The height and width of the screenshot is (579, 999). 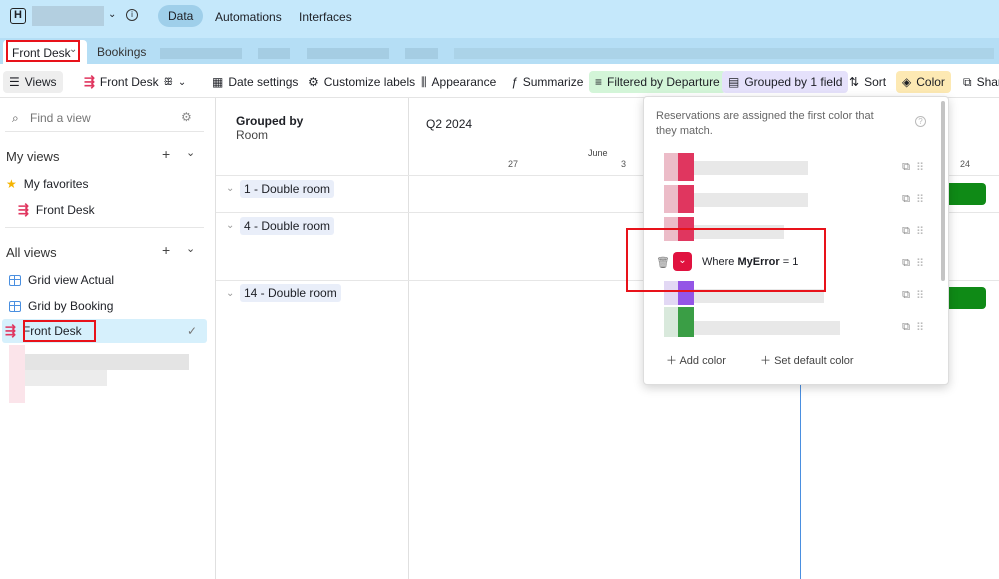 I want to click on nav-interfaces: Interfaces, so click(x=325, y=17).